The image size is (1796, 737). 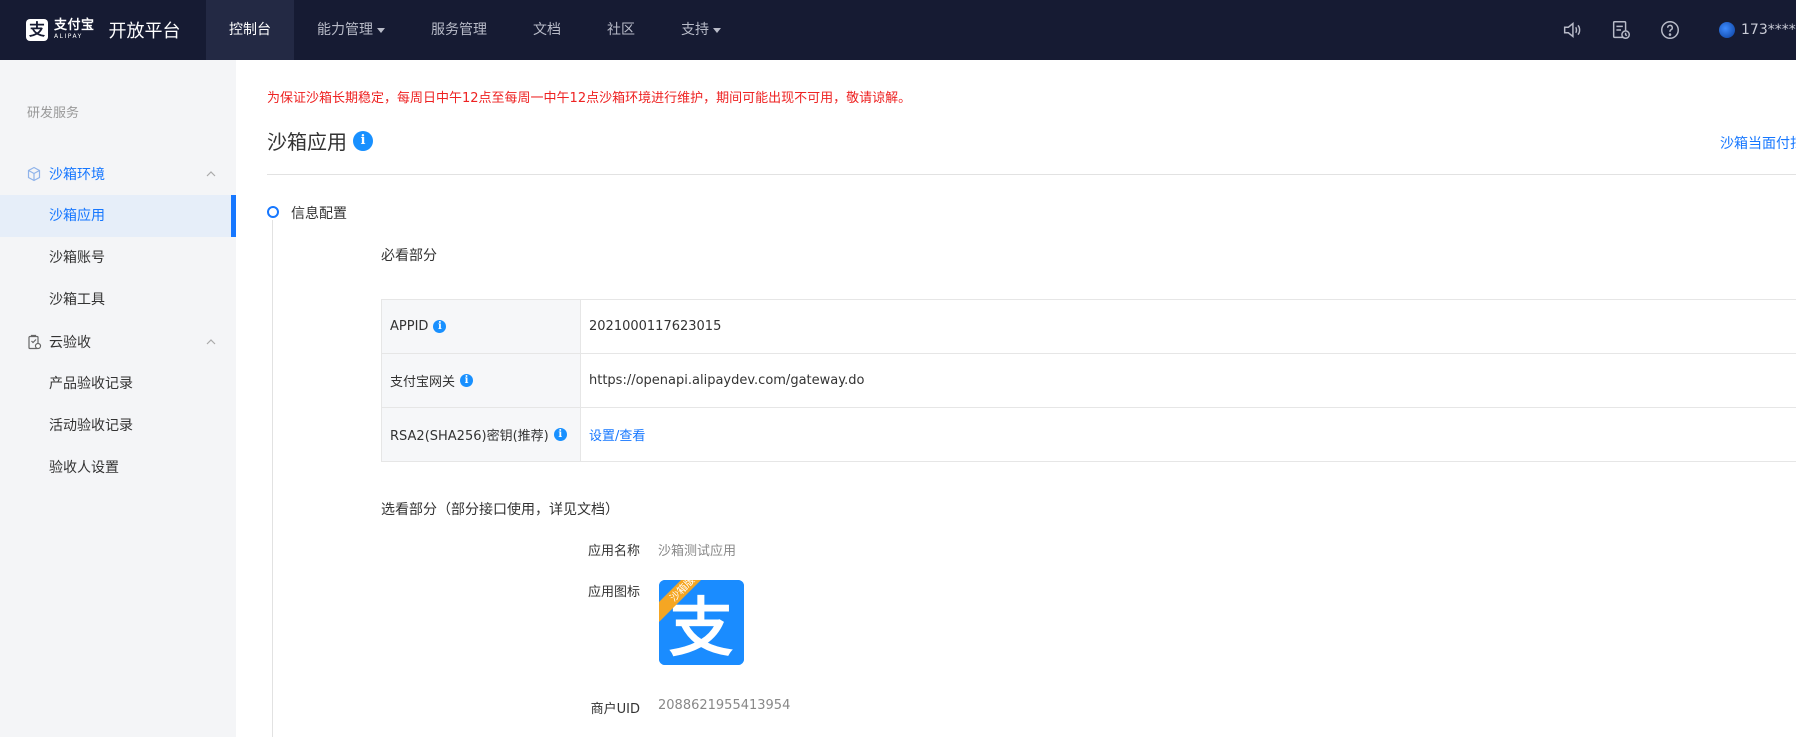 I want to click on nav-capability-management: 能力管理, so click(x=351, y=30).